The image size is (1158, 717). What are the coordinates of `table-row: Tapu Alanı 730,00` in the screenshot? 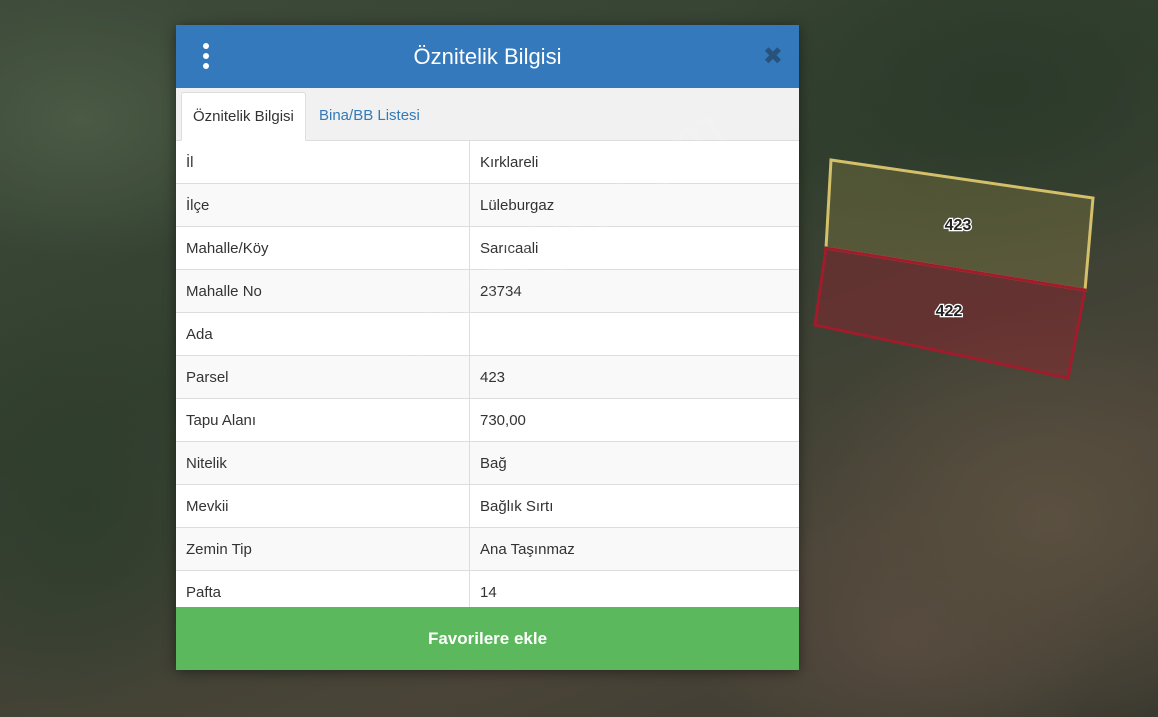 It's located at (487, 420).